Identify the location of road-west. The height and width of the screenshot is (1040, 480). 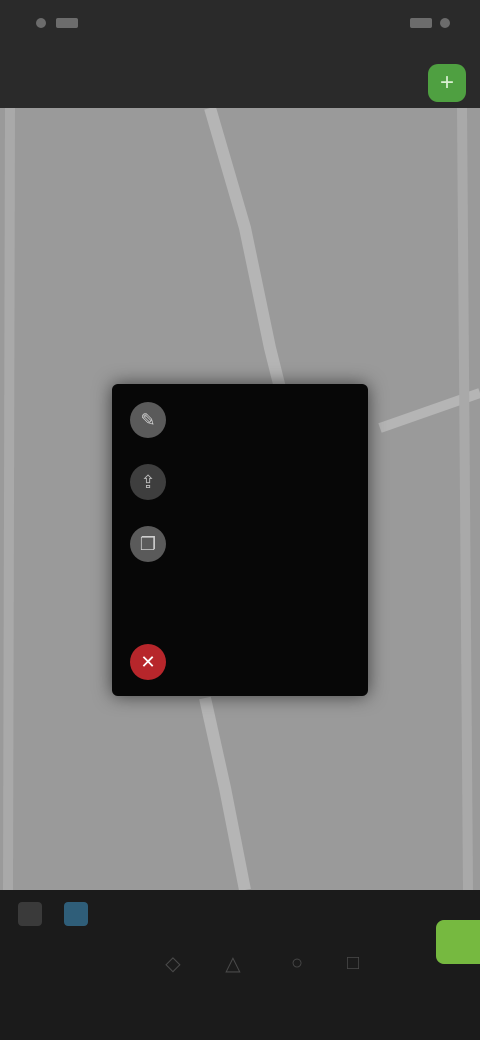
(9, 499).